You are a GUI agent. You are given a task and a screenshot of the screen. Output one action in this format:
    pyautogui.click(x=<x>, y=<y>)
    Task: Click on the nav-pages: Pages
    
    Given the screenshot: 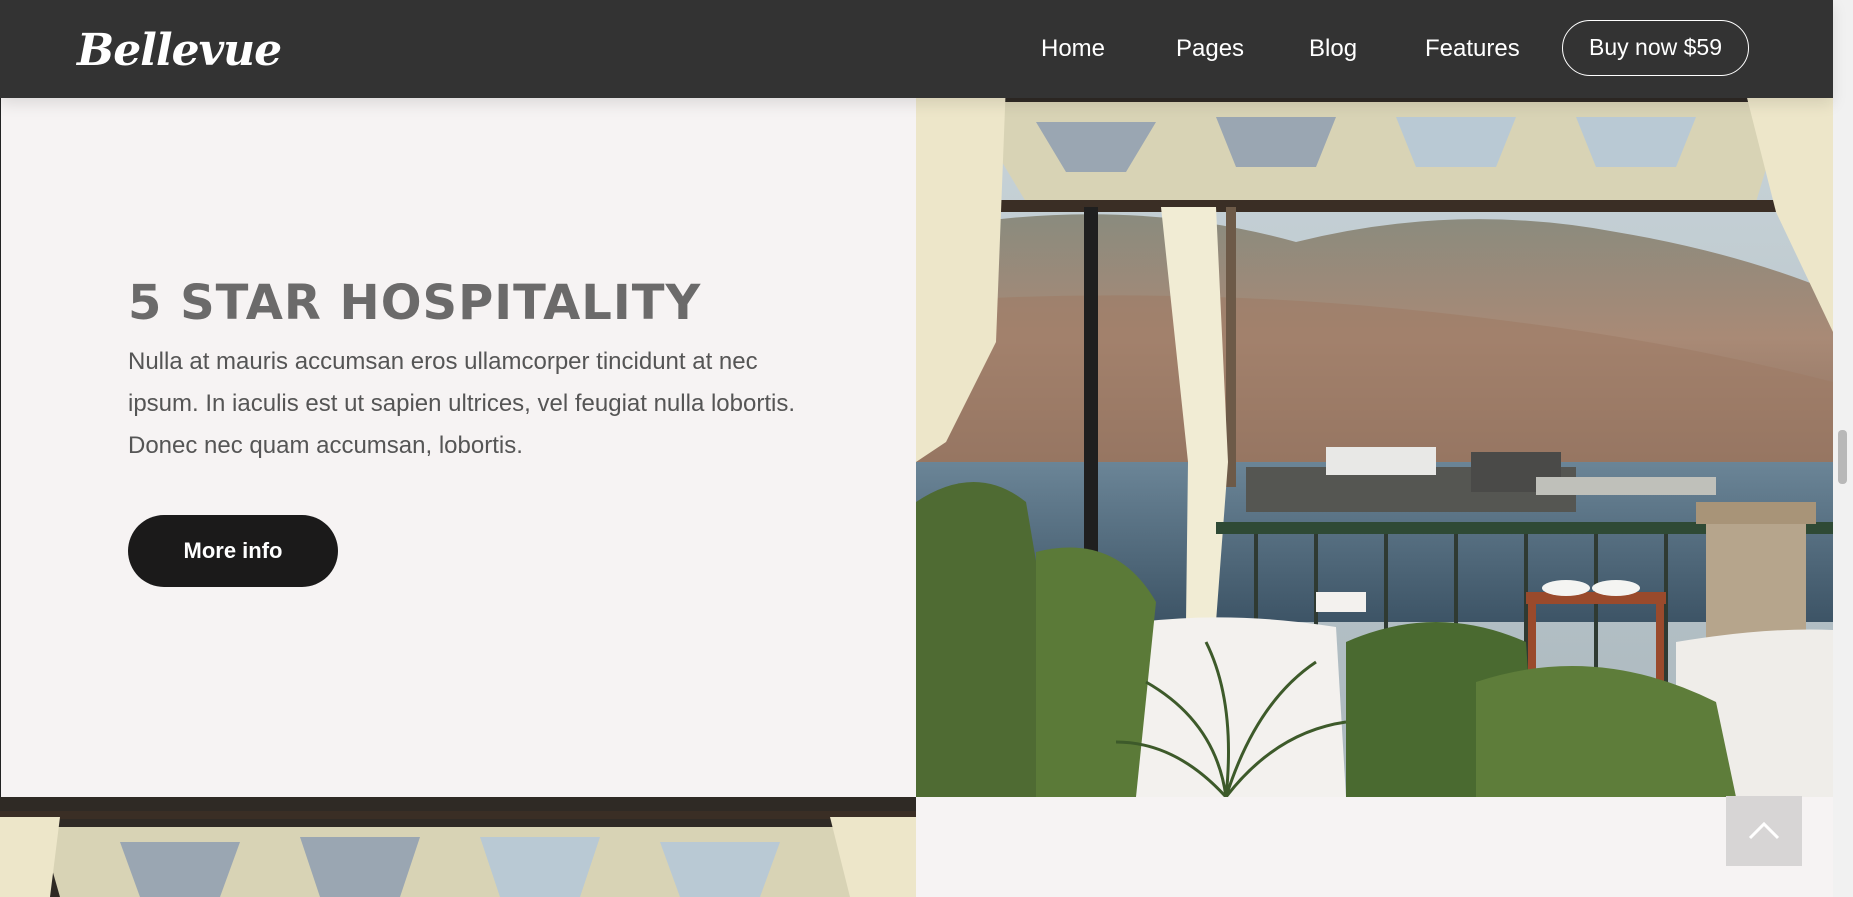 What is the action you would take?
    pyautogui.click(x=1210, y=49)
    